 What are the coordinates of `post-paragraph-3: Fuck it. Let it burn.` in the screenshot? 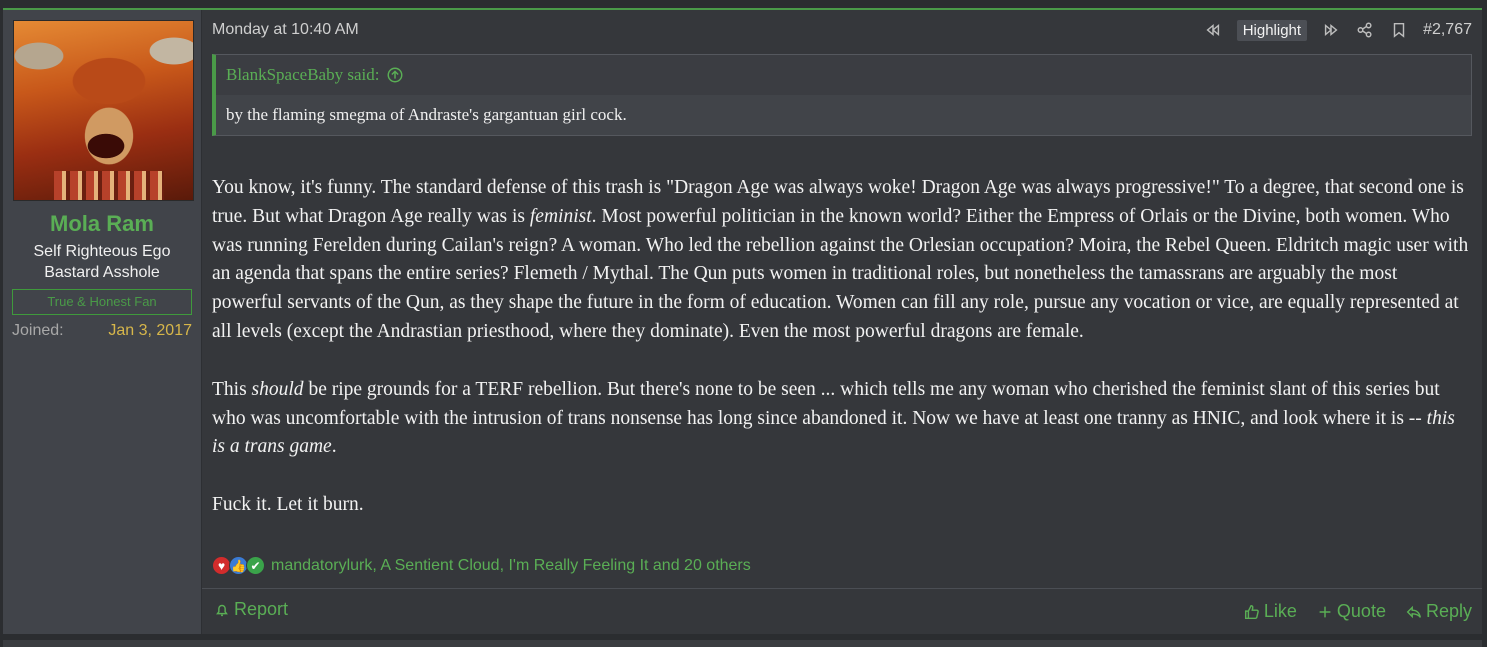 It's located at (288, 505).